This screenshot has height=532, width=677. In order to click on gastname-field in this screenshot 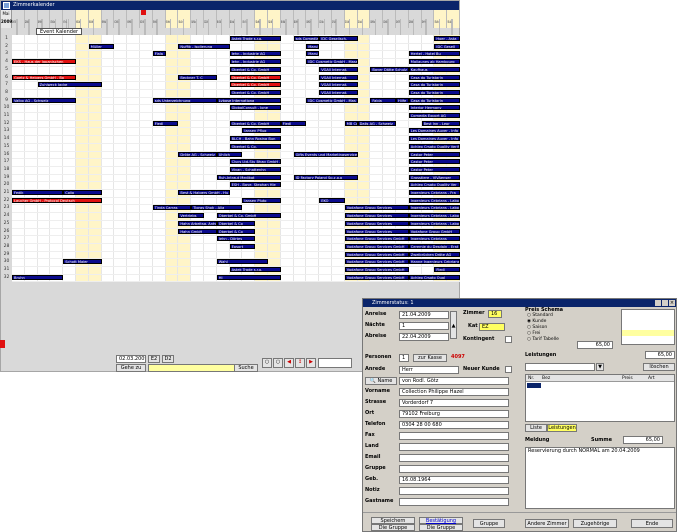, I will do `click(454, 502)`.